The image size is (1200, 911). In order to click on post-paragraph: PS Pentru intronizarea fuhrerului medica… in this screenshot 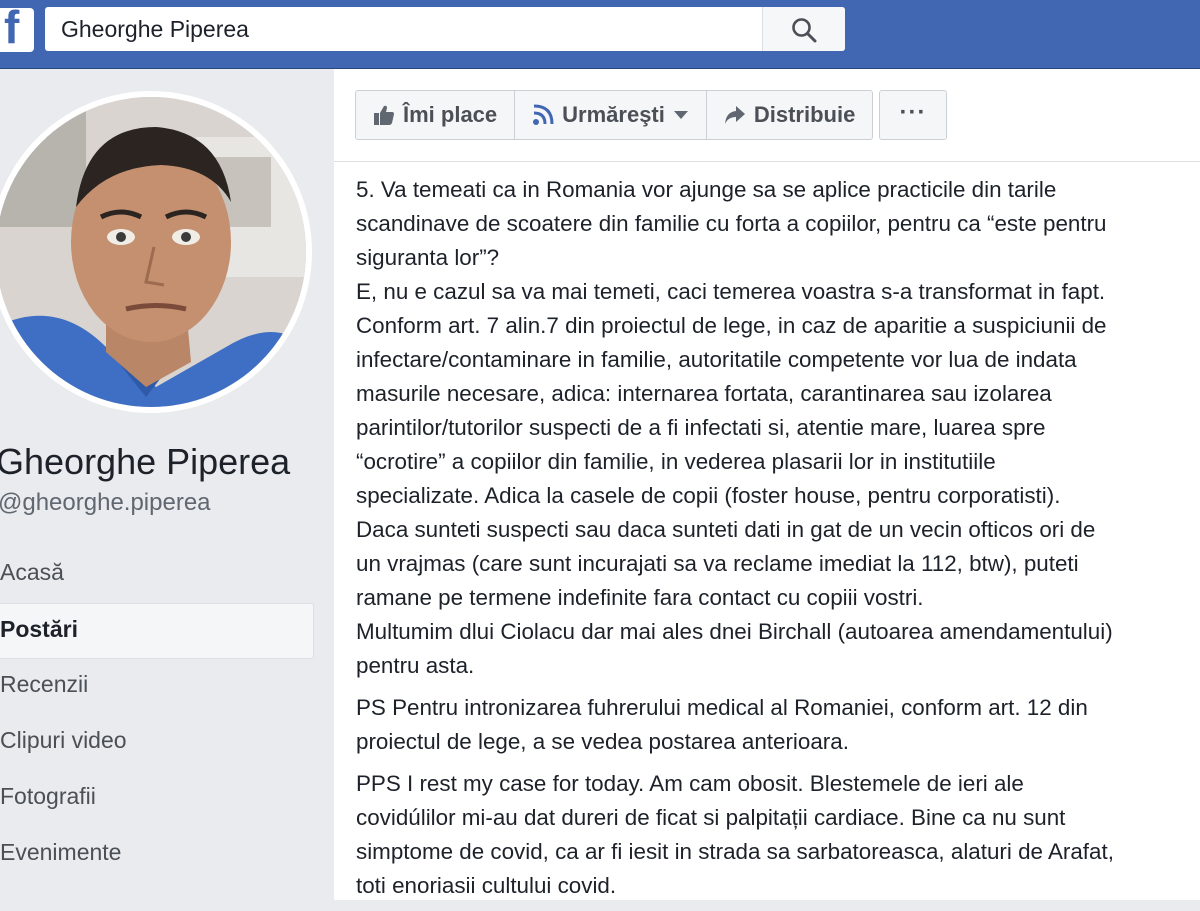, I will do `click(778, 725)`.